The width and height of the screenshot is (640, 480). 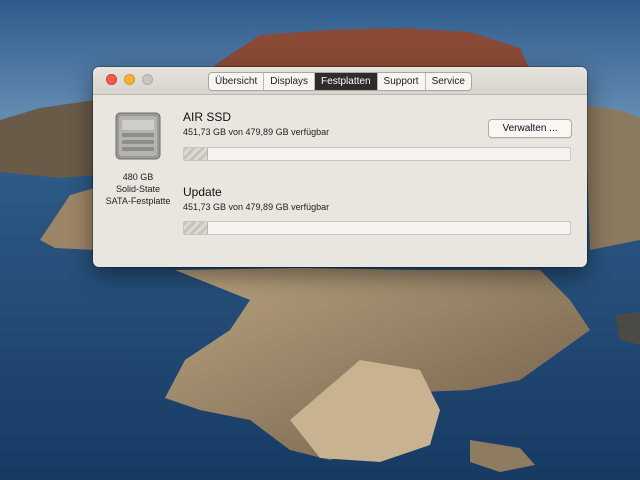 I want to click on tab-service: Service, so click(x=448, y=81).